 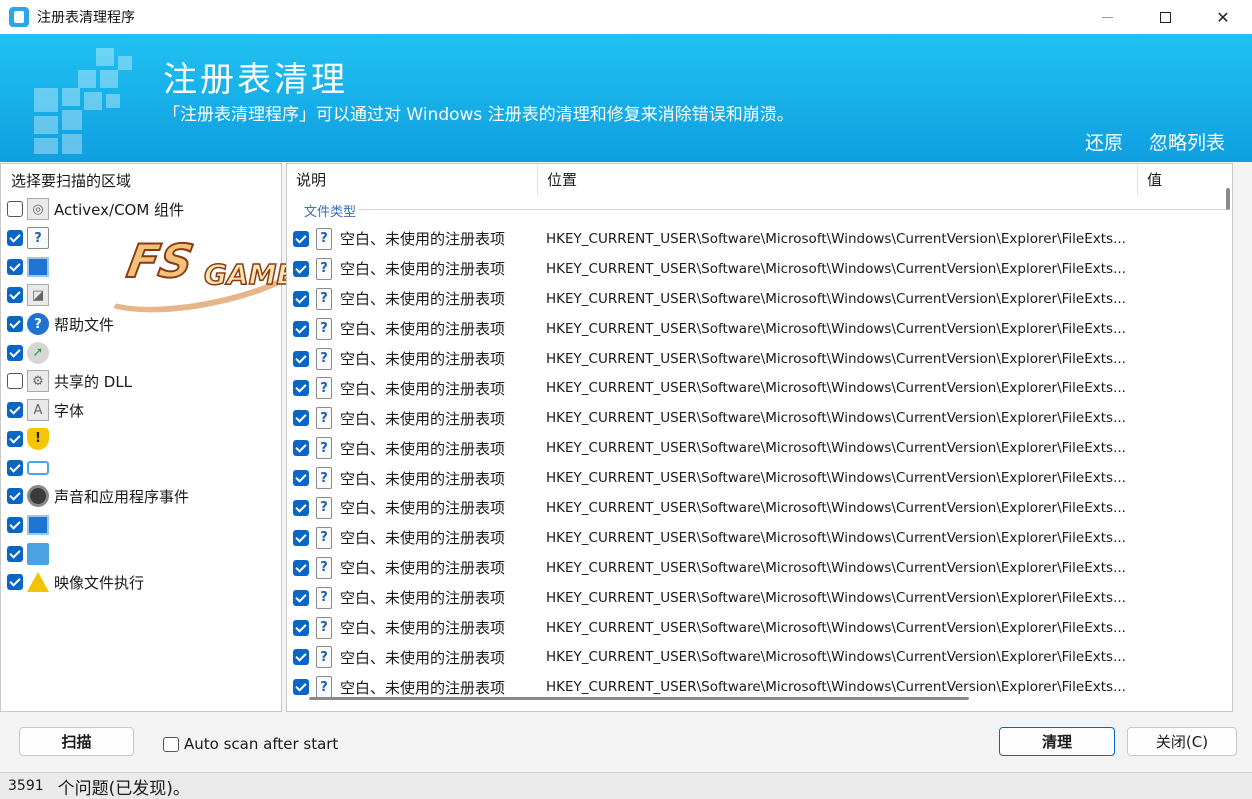 I want to click on window-controls: ✕, so click(x=1165, y=17).